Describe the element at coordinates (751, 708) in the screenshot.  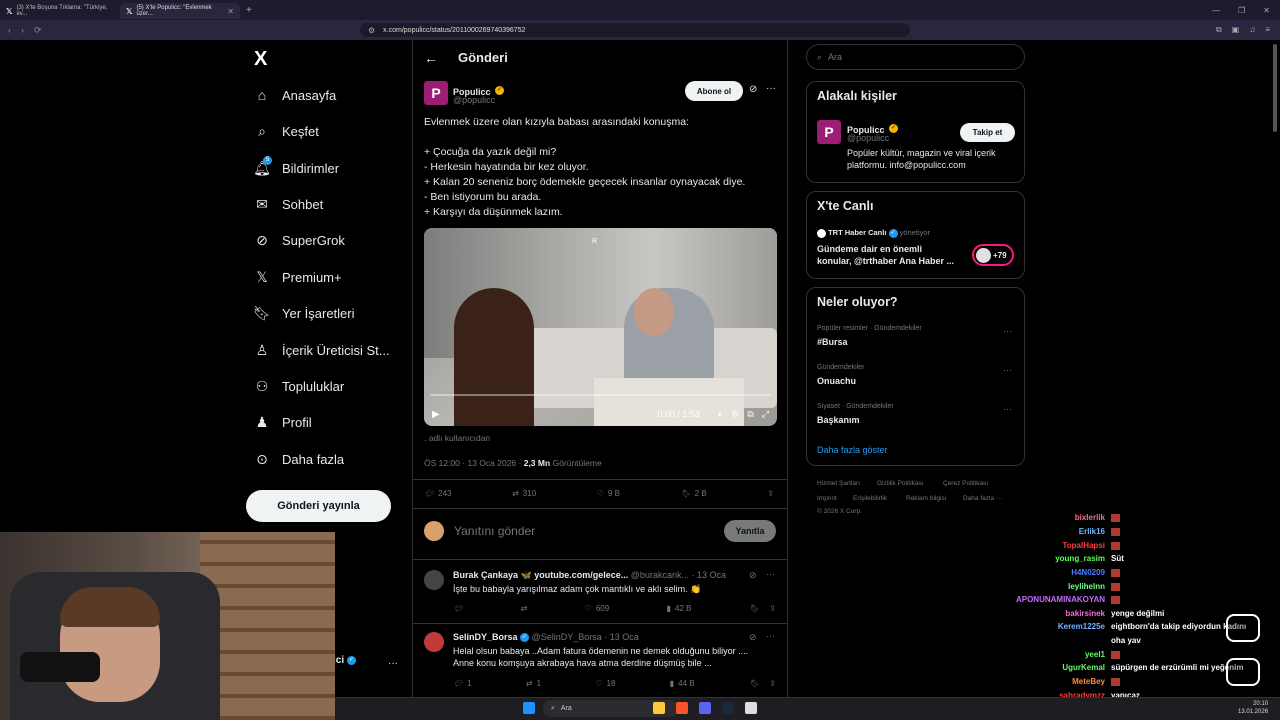
I see `obs-icon` at that location.